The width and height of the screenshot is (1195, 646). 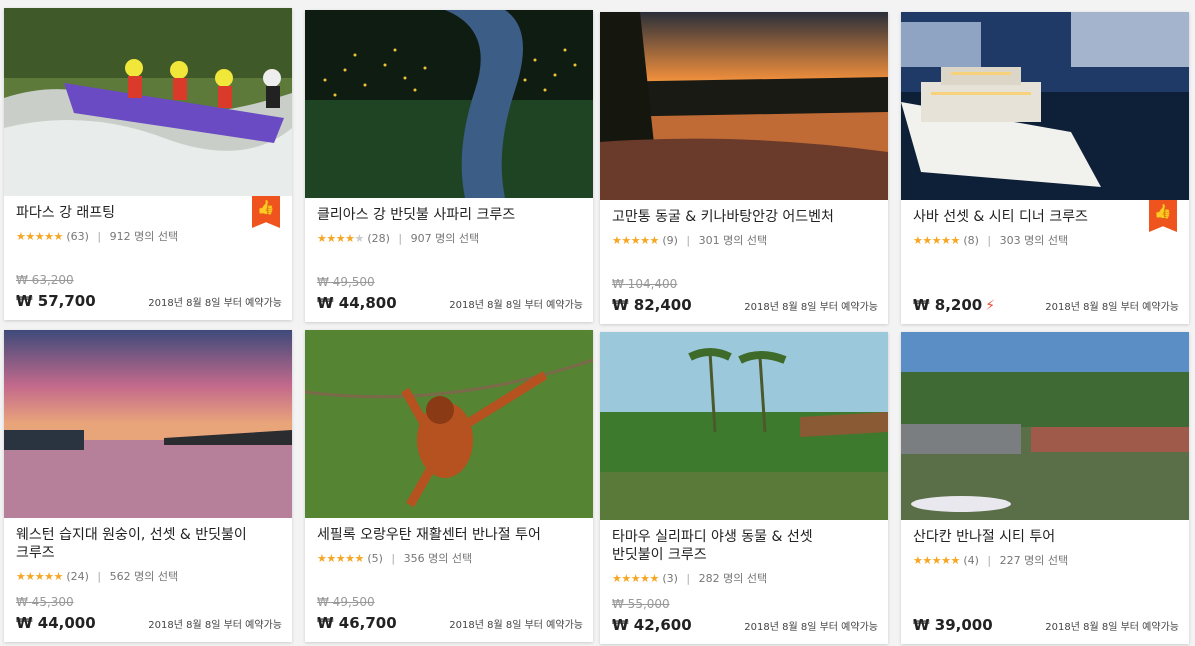 I want to click on product-image-firefly, so click(x=449, y=104).